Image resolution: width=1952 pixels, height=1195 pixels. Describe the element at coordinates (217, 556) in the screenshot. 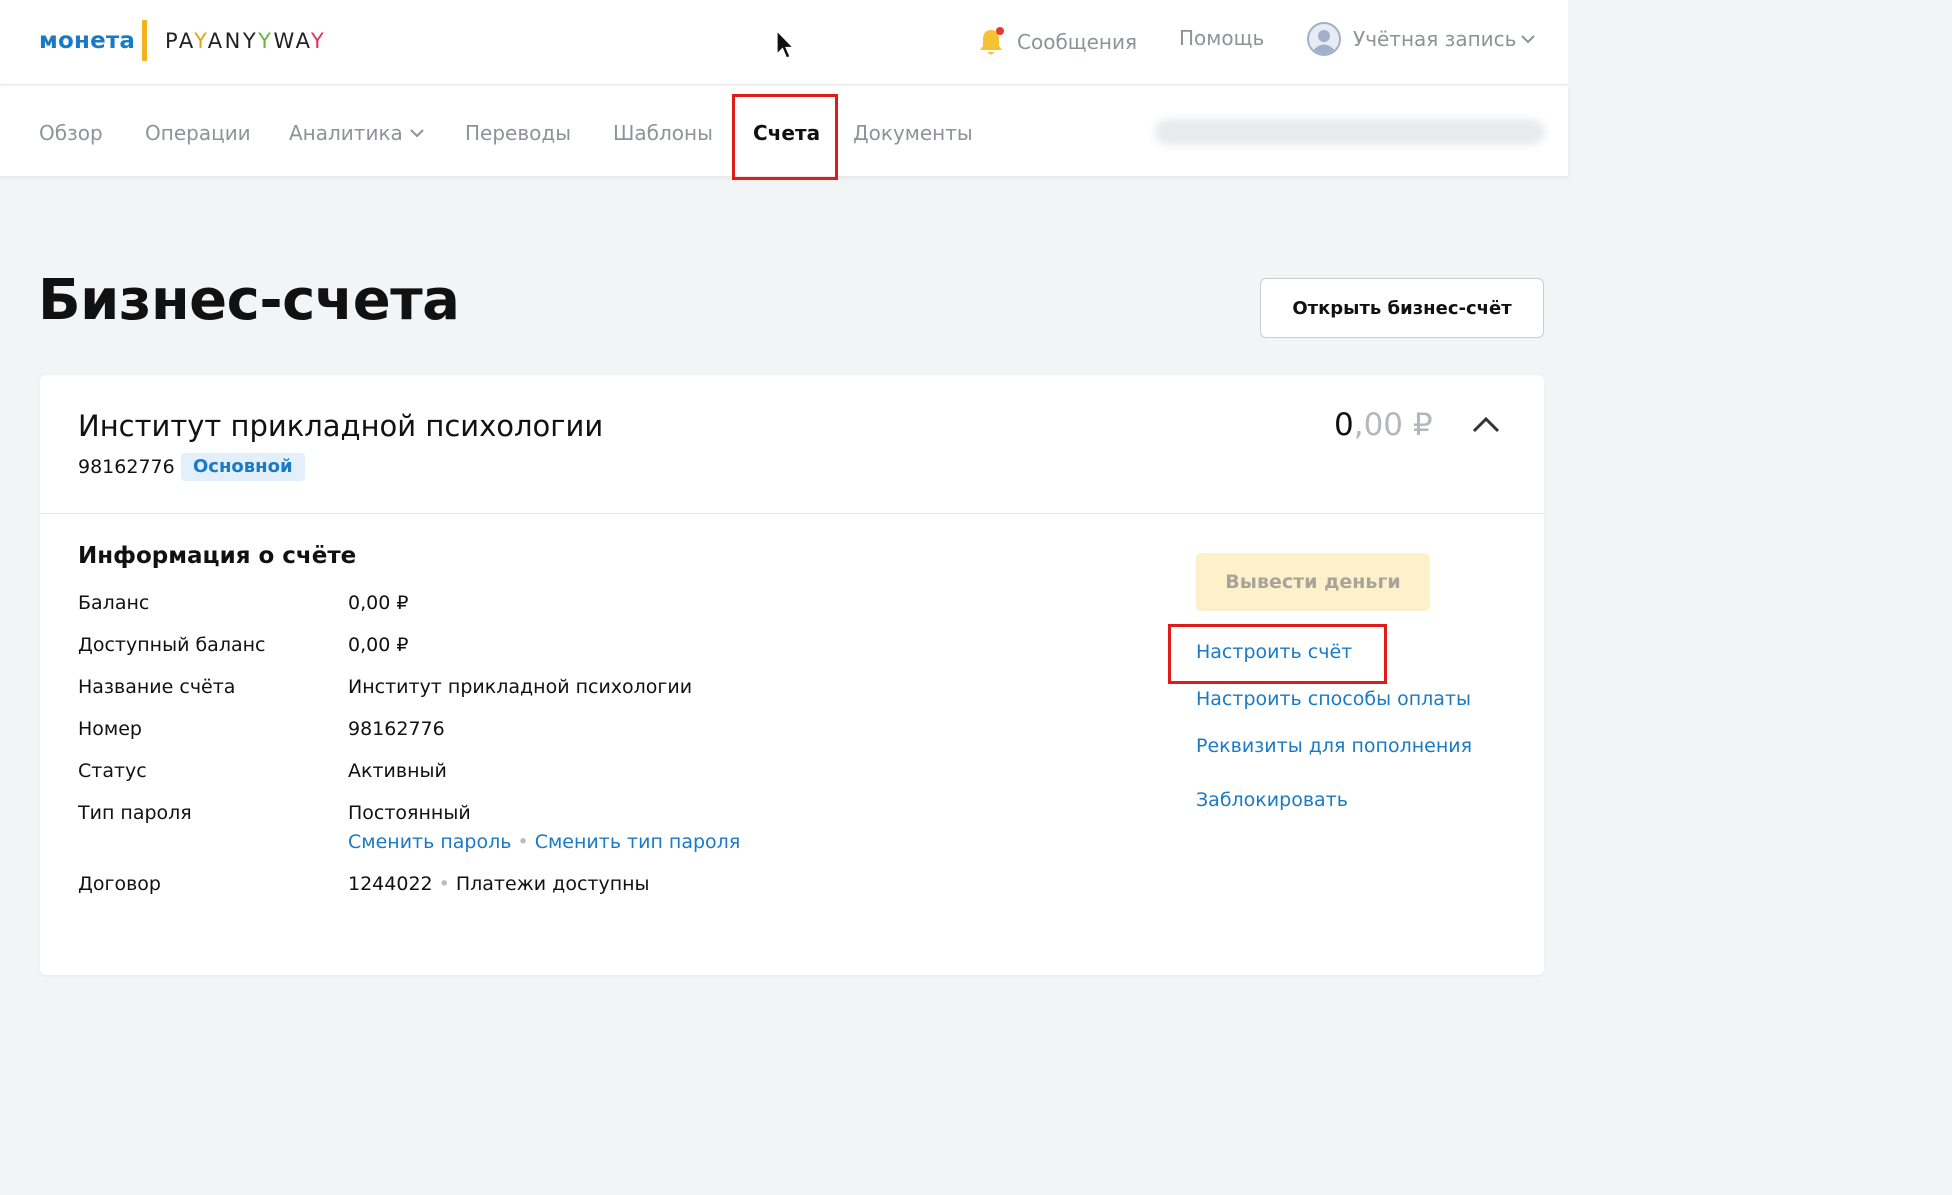

I see `account-info-title: Информация о счёте` at that location.